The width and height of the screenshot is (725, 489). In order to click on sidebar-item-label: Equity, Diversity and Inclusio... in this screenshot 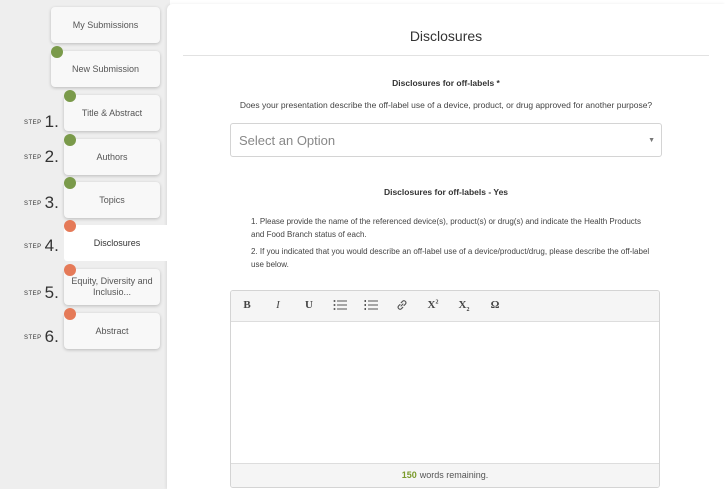, I will do `click(112, 286)`.